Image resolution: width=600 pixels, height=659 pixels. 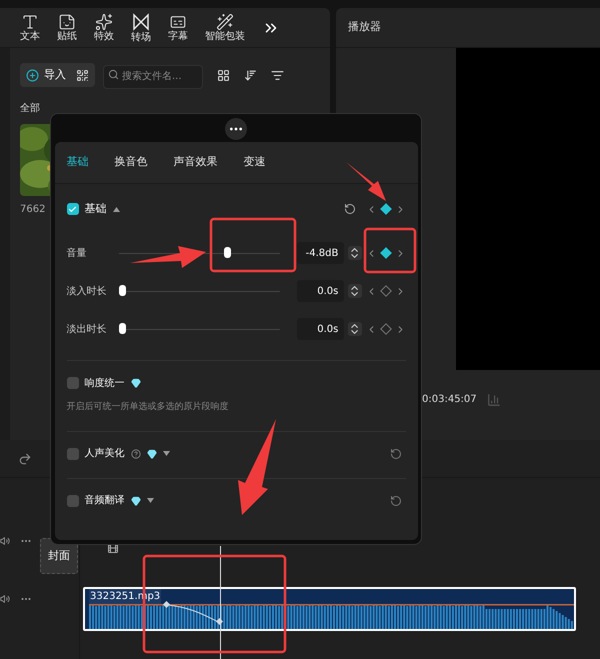 What do you see at coordinates (366, 181) in the screenshot?
I see `annotation-arrow` at bounding box center [366, 181].